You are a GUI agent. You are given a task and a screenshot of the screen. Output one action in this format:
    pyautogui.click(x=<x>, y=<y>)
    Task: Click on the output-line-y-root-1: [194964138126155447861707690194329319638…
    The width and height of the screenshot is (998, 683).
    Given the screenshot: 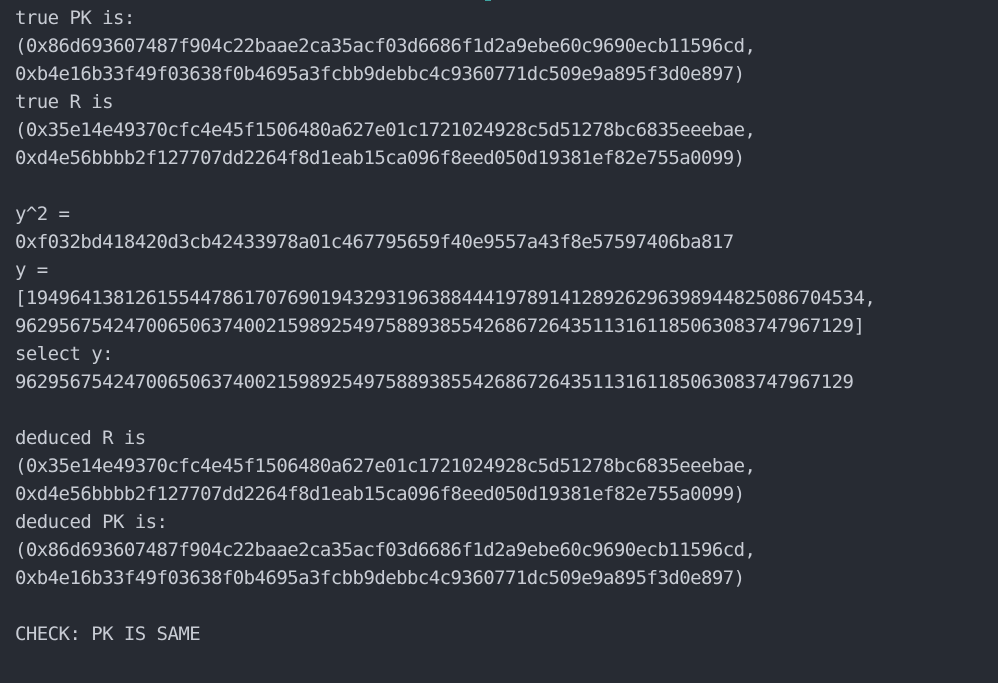 What is the action you would take?
    pyautogui.click(x=445, y=298)
    